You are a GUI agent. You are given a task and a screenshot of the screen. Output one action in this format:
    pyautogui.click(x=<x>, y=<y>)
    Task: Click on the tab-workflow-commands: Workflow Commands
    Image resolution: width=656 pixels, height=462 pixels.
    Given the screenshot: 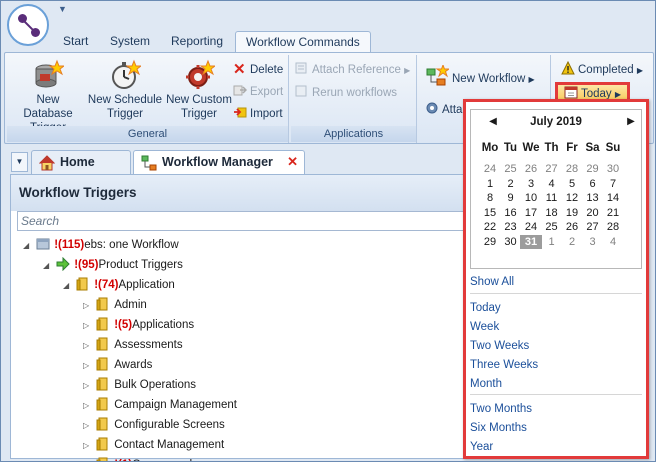 What is the action you would take?
    pyautogui.click(x=303, y=42)
    